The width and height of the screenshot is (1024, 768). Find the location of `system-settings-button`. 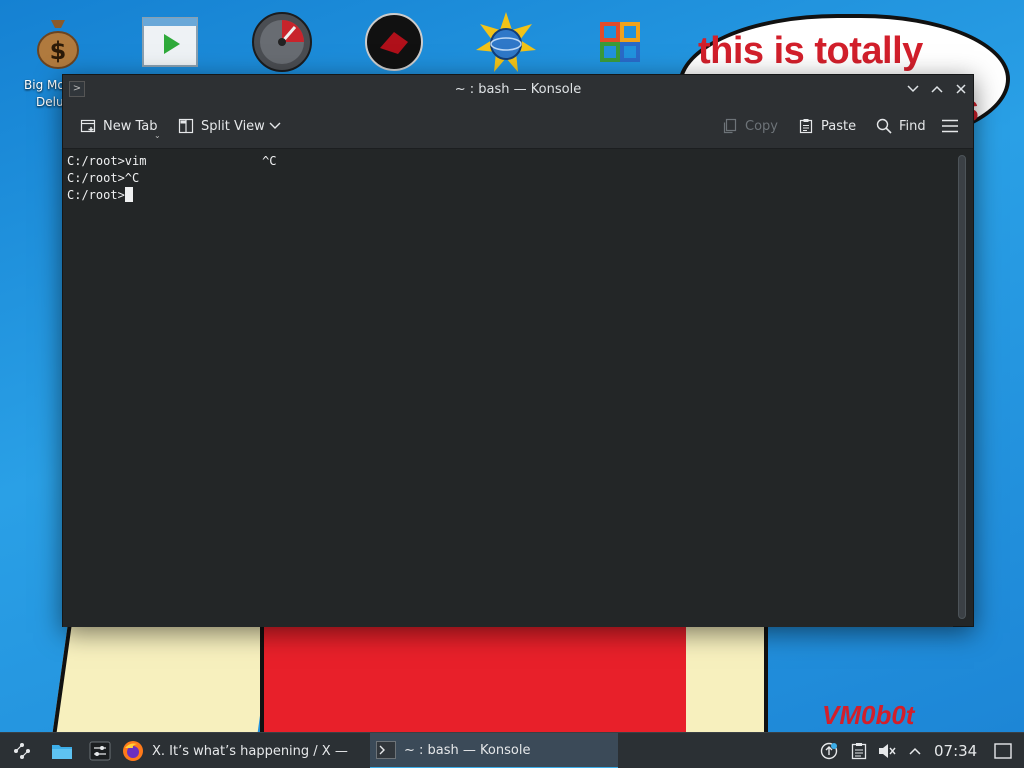

system-settings-button is located at coordinates (100, 750).